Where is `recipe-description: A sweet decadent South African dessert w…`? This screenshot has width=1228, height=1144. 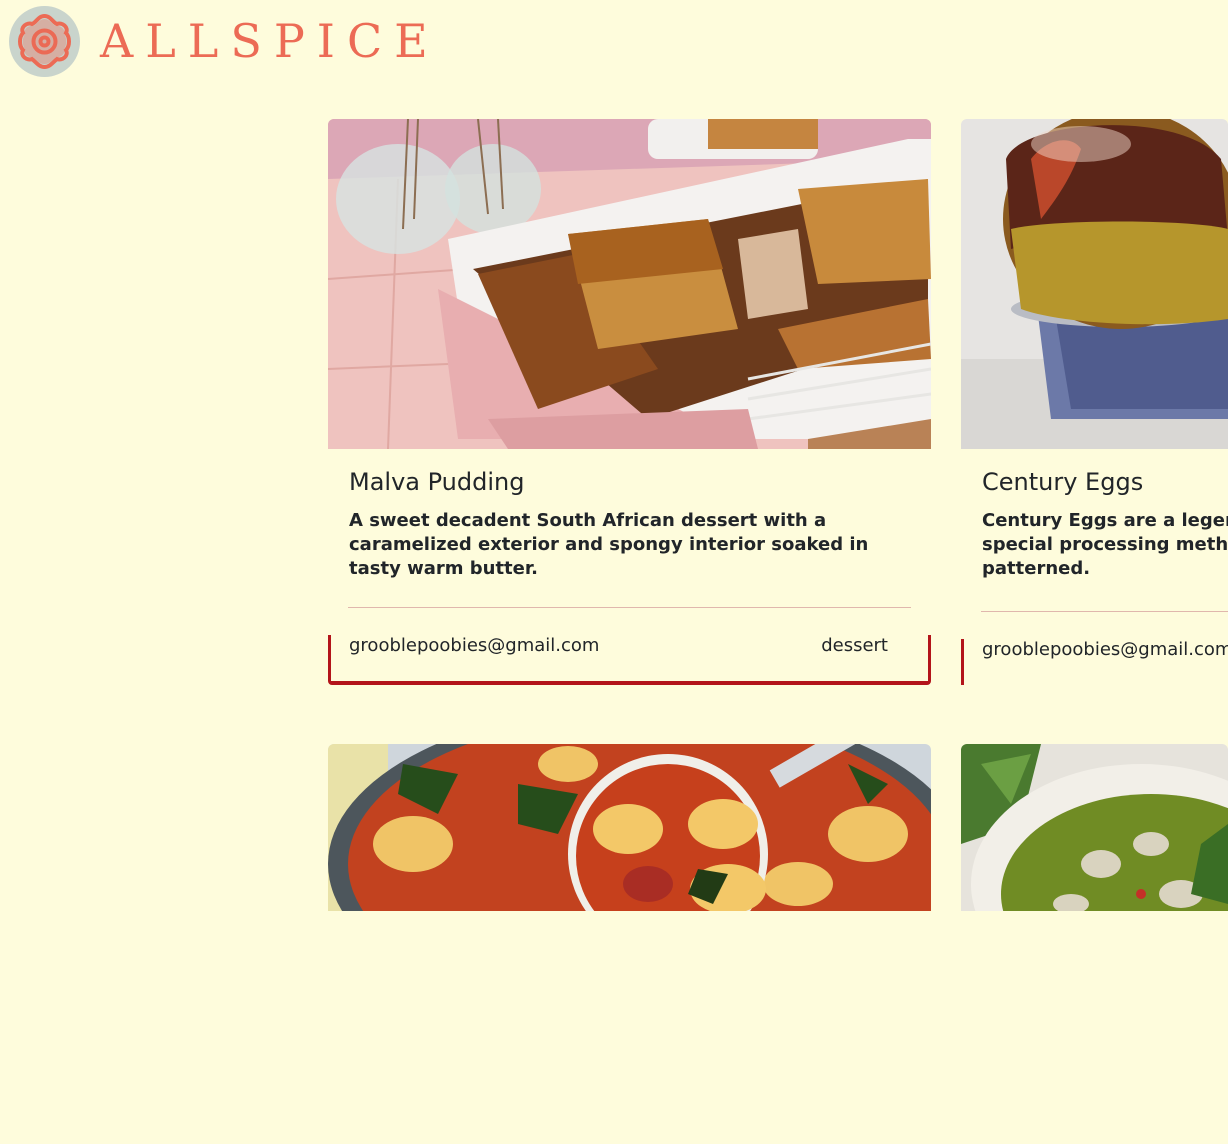
recipe-description: A sweet decadent South African dessert w… is located at coordinates (609, 544).